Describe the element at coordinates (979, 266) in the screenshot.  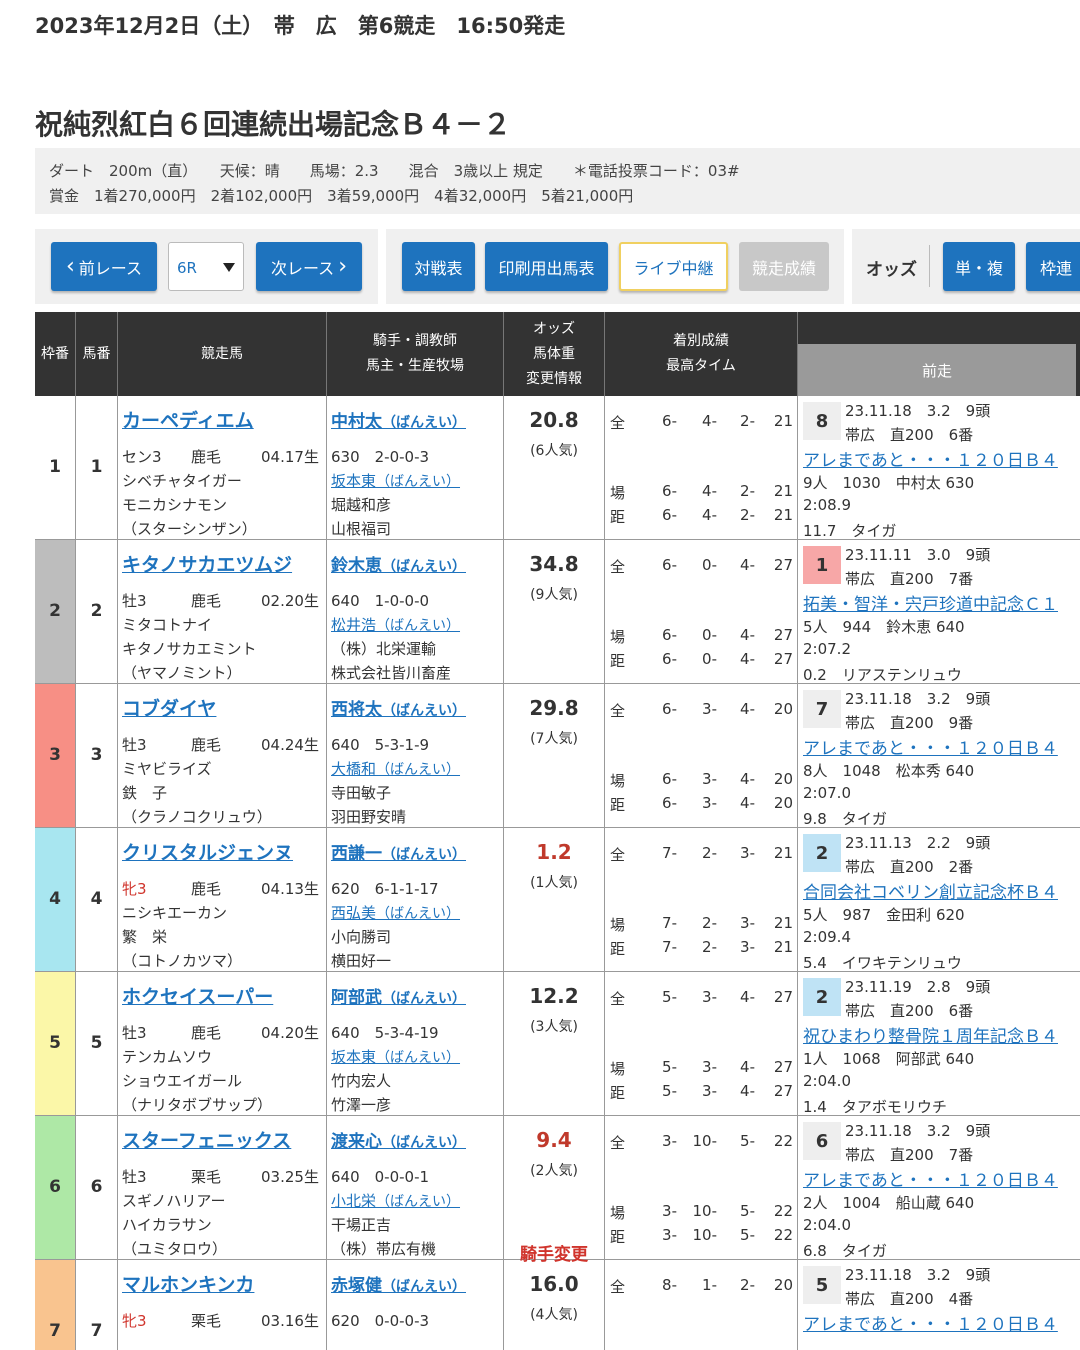
I see `odds-win-place-button: 単・複` at that location.